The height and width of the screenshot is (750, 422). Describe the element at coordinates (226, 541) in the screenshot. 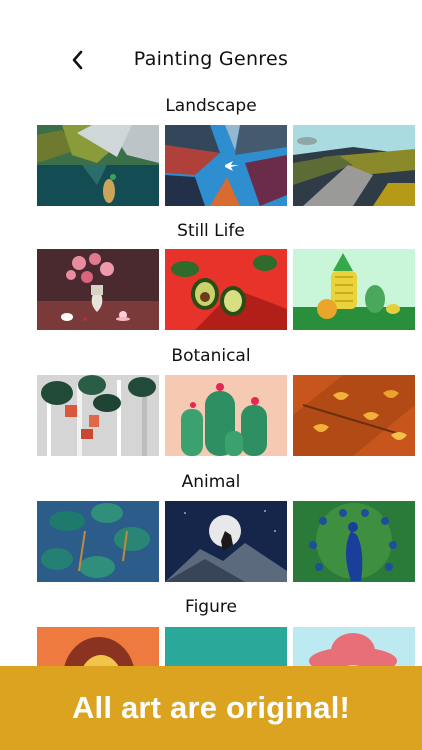

I see `artwork-howling-wolf` at that location.